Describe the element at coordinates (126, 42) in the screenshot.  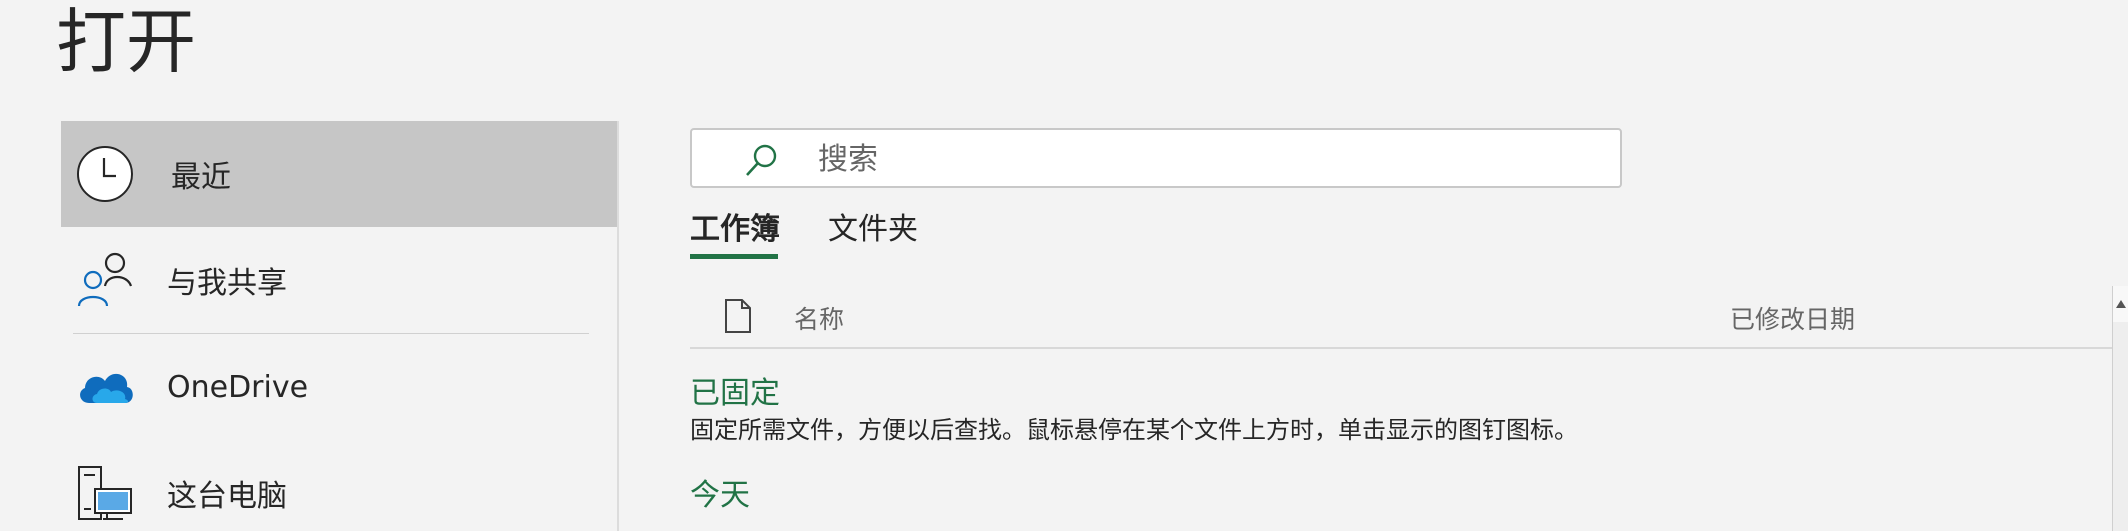
I see `page-title: 打开` at that location.